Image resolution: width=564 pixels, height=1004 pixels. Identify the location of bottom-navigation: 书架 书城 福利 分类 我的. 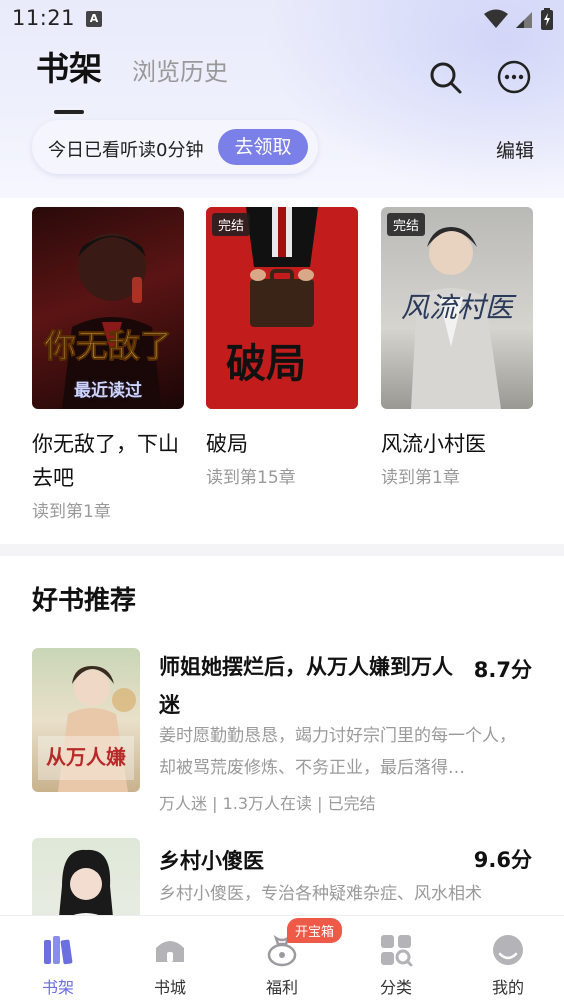
(282, 959).